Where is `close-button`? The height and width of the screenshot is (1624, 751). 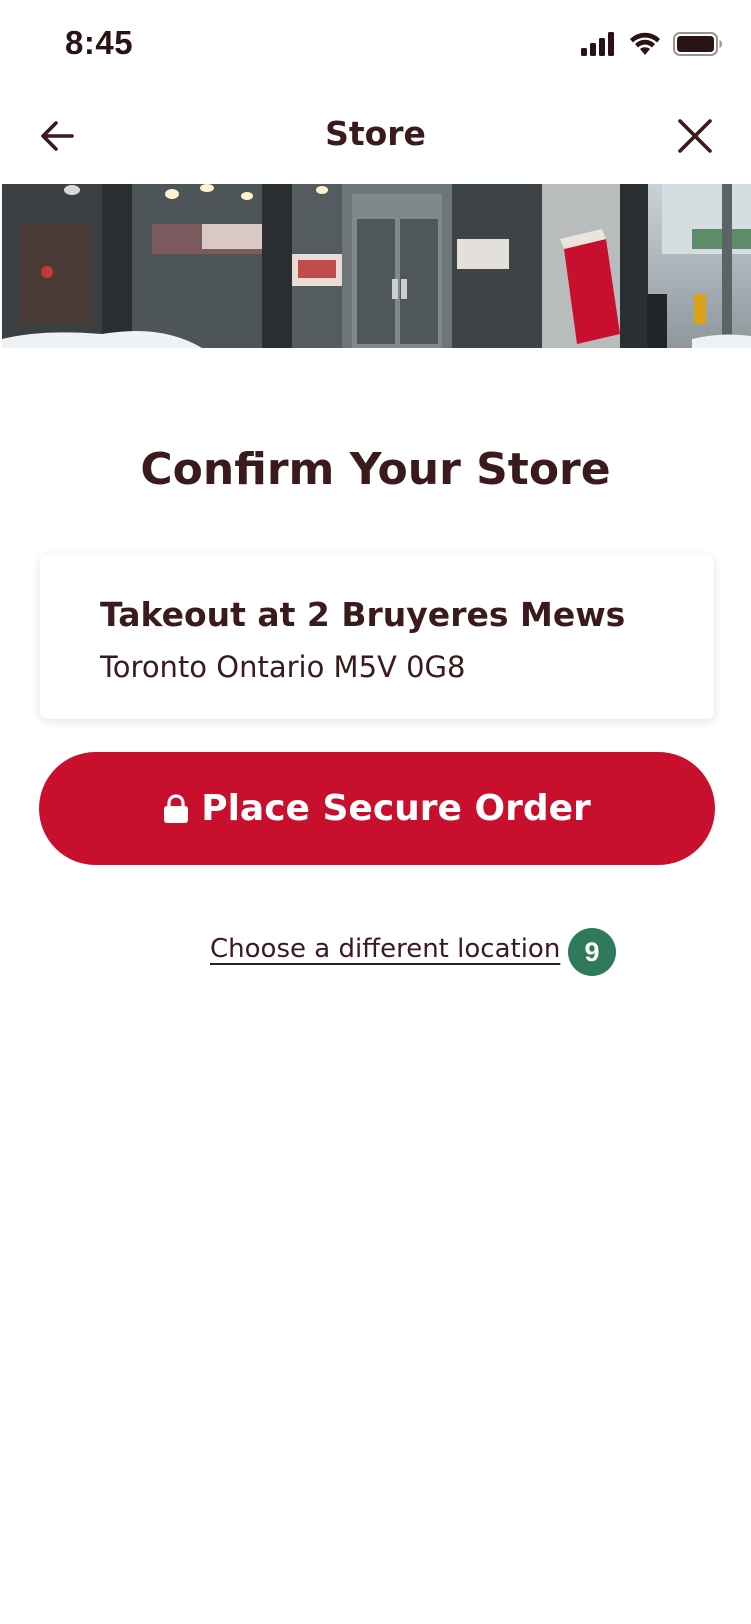
close-button is located at coordinates (695, 136).